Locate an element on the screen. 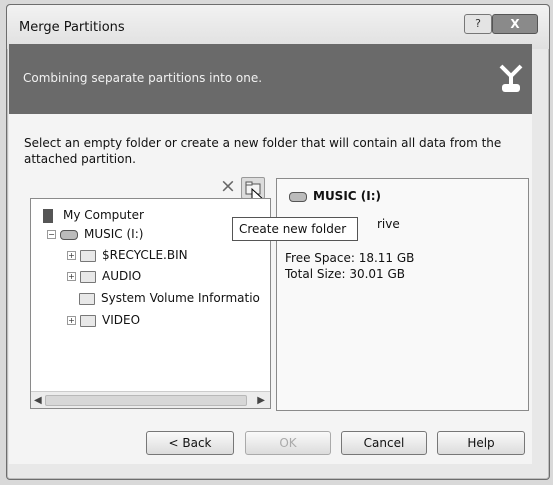 The width and height of the screenshot is (553, 485). total-size-label: Total Size: 30.01 GB is located at coordinates (345, 274).